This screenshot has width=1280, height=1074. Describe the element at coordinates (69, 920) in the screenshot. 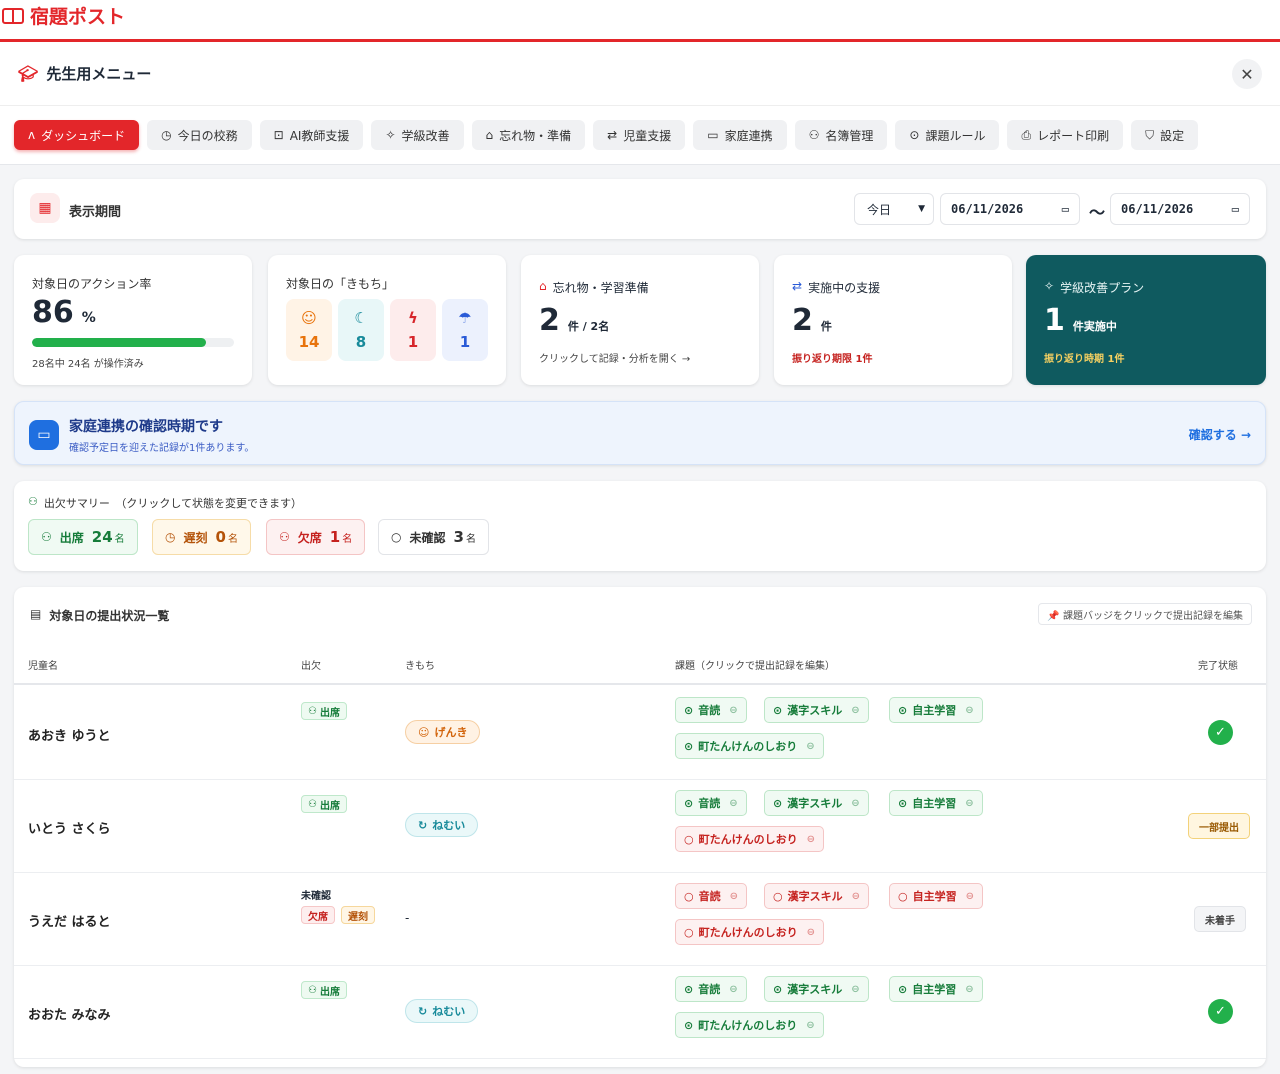

I see `student-name: うえだ はると` at that location.